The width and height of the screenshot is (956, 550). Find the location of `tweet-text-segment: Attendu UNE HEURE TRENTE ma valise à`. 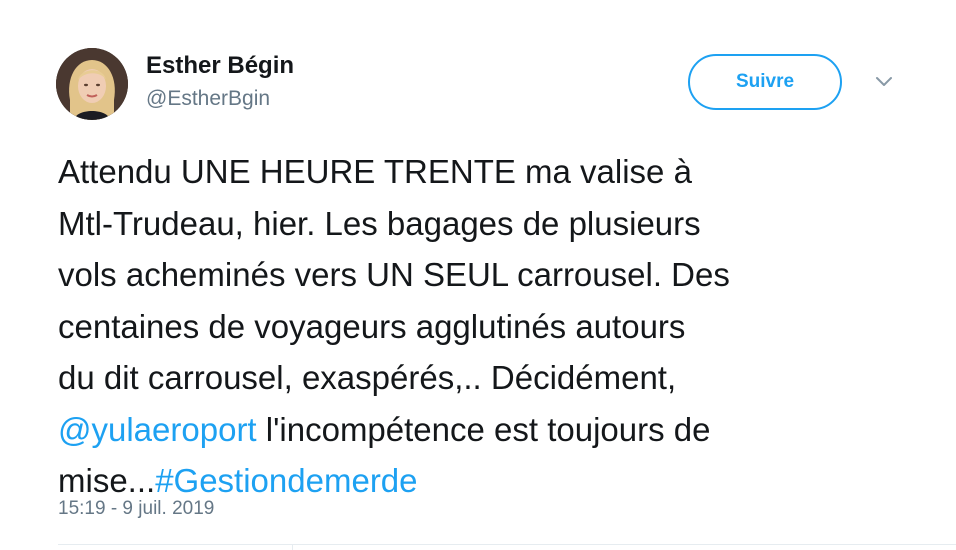

tweet-text-segment: Attendu UNE HEURE TRENTE ma valise à is located at coordinates (375, 171).